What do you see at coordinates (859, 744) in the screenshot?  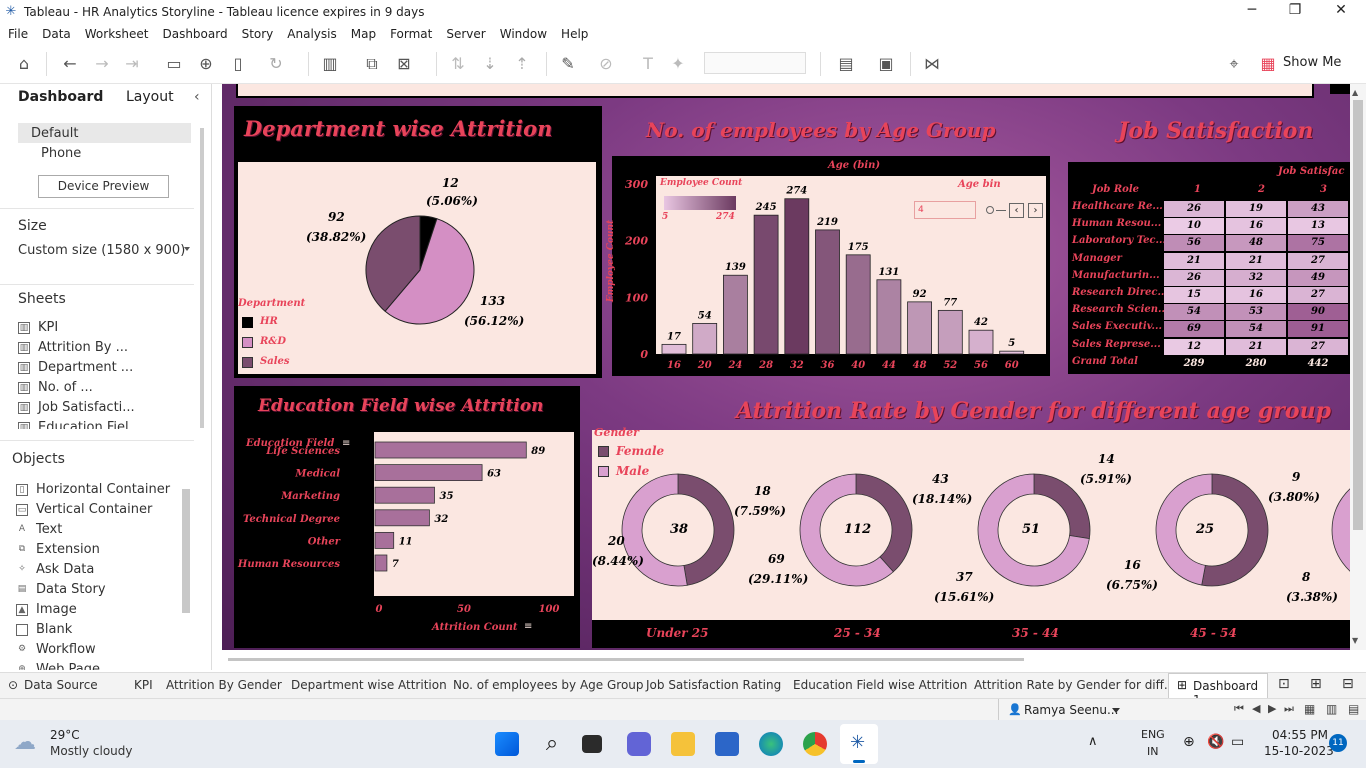 I see `tableau-taskbar-button: ✳` at bounding box center [859, 744].